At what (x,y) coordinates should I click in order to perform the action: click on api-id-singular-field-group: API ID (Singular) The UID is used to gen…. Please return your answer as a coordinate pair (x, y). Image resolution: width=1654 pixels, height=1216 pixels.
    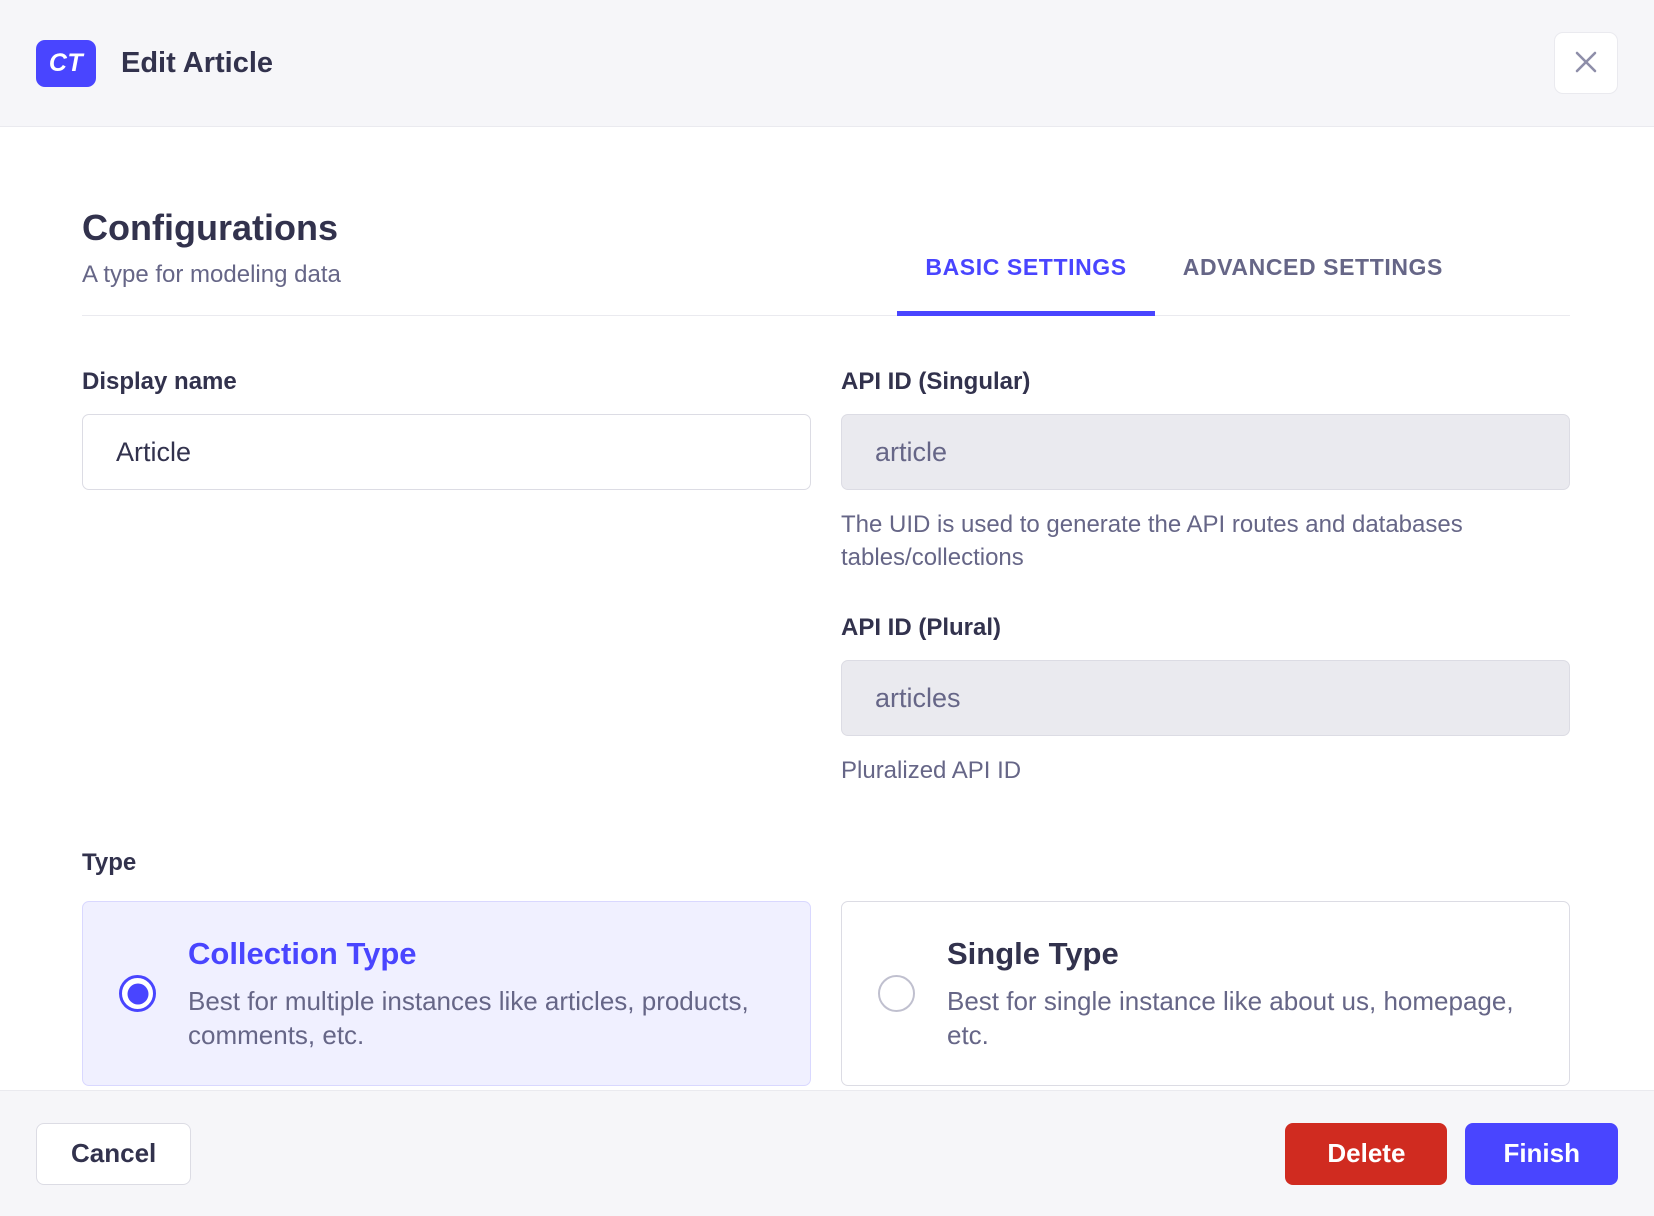
    Looking at the image, I should click on (1205, 471).